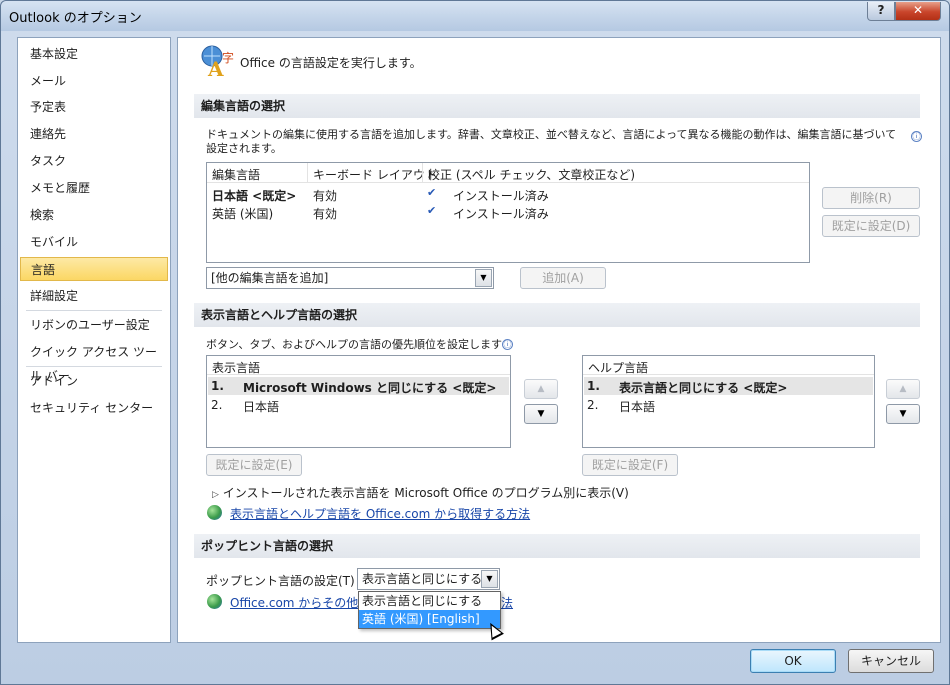  Describe the element at coordinates (871, 198) in the screenshot. I see `delete-language-button: 削除(R)` at that location.